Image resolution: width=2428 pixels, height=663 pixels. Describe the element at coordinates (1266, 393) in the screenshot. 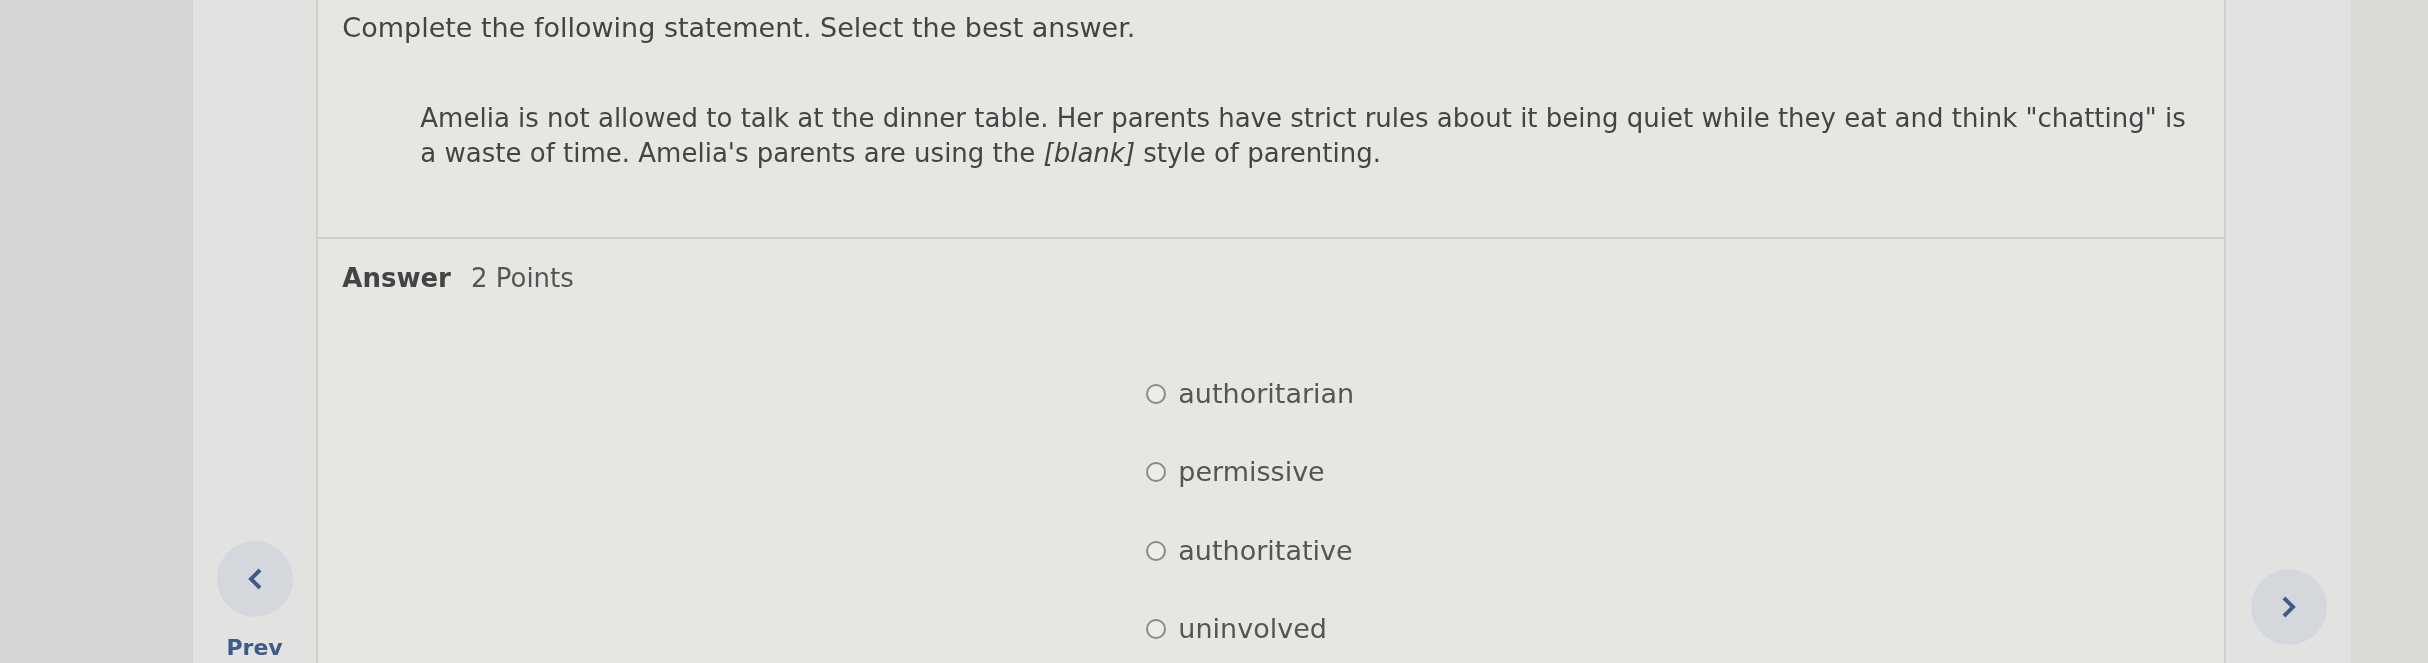

I see `option-label: authoritarian` at that location.